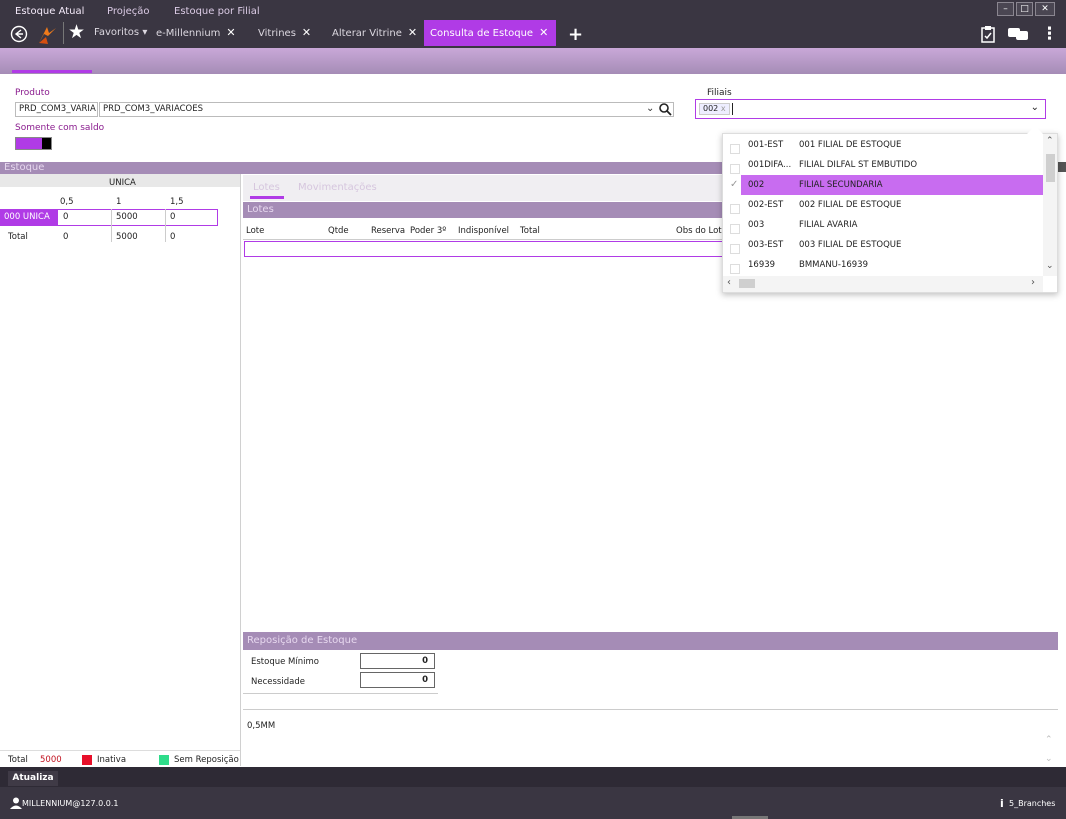 The height and width of the screenshot is (819, 1066). Describe the element at coordinates (1005, 9) in the screenshot. I see `minimize-button: –` at that location.